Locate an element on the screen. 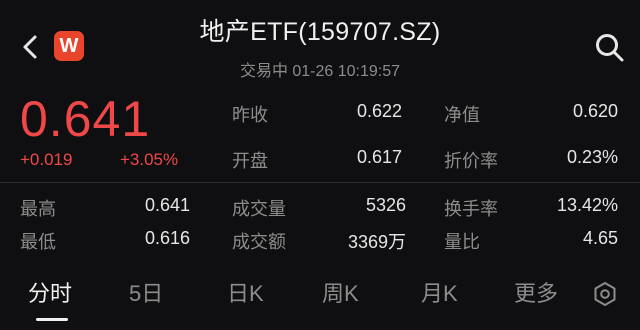 The width and height of the screenshot is (640, 330). tab-weekly-k: 周K is located at coordinates (340, 292).